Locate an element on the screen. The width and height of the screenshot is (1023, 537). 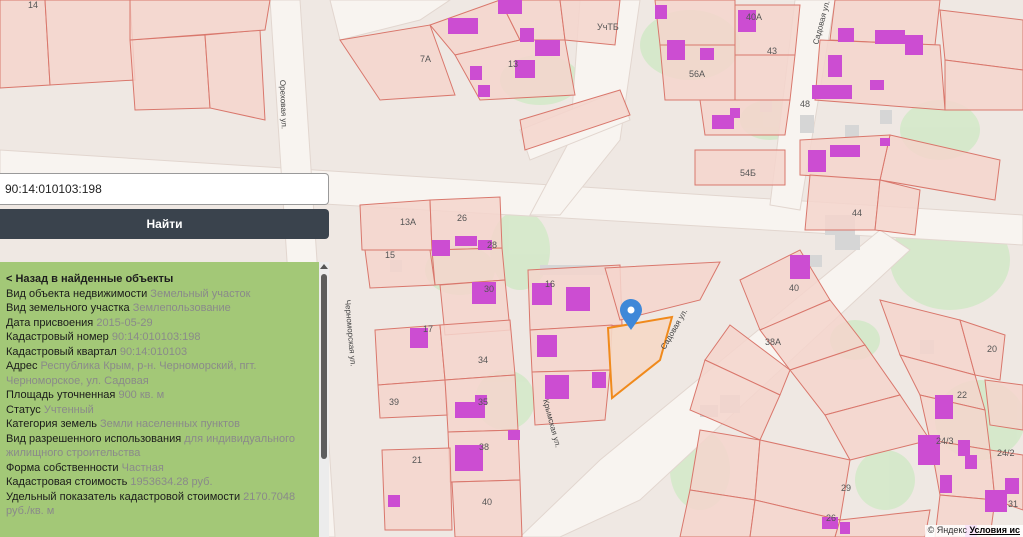
map-attribution: © Яндекс Условия ис is located at coordinates (973, 531).